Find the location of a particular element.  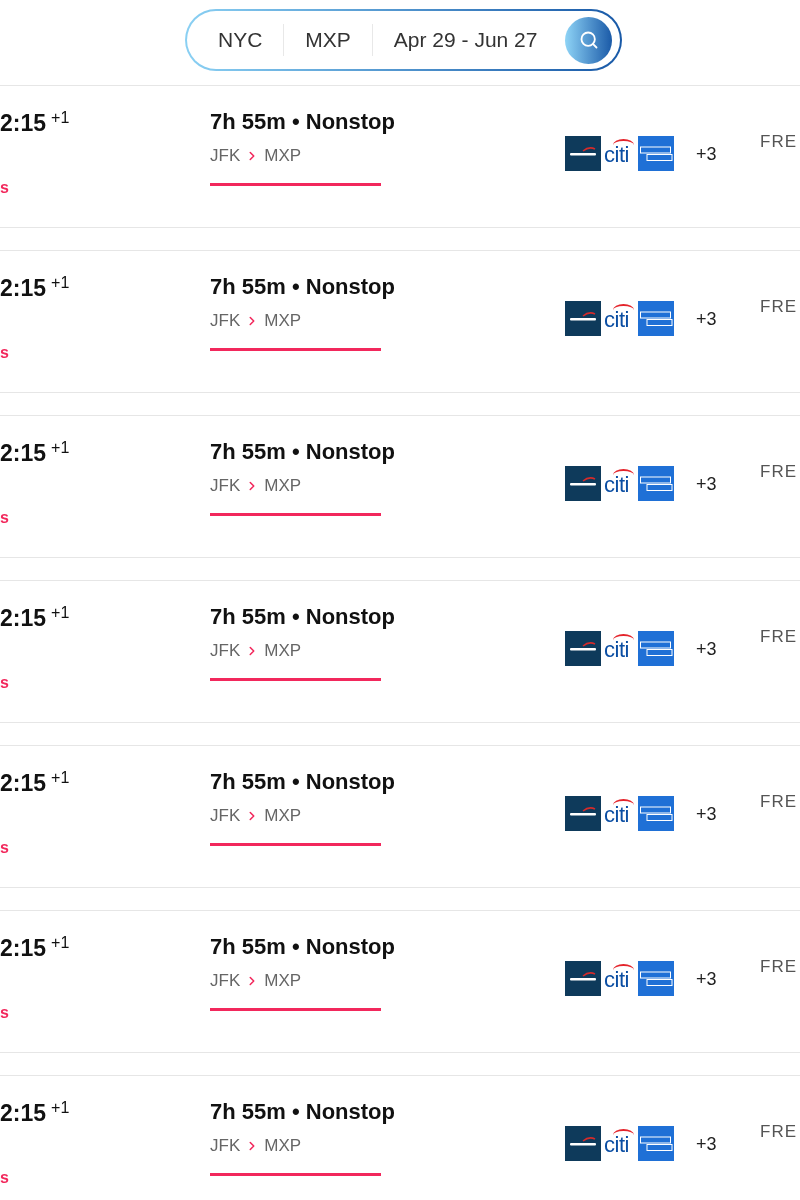

destination-field: MXP is located at coordinates (328, 40).